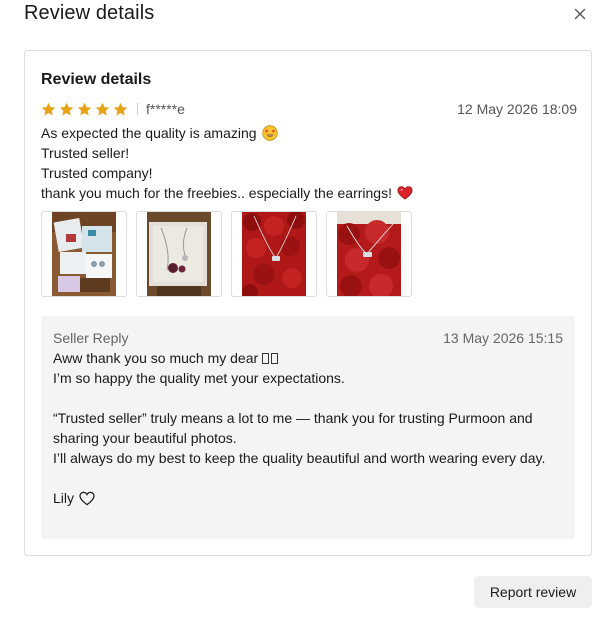 This screenshot has width=616, height=617. Describe the element at coordinates (517, 109) in the screenshot. I see `review-date: 12 May 2026 18:09` at that location.